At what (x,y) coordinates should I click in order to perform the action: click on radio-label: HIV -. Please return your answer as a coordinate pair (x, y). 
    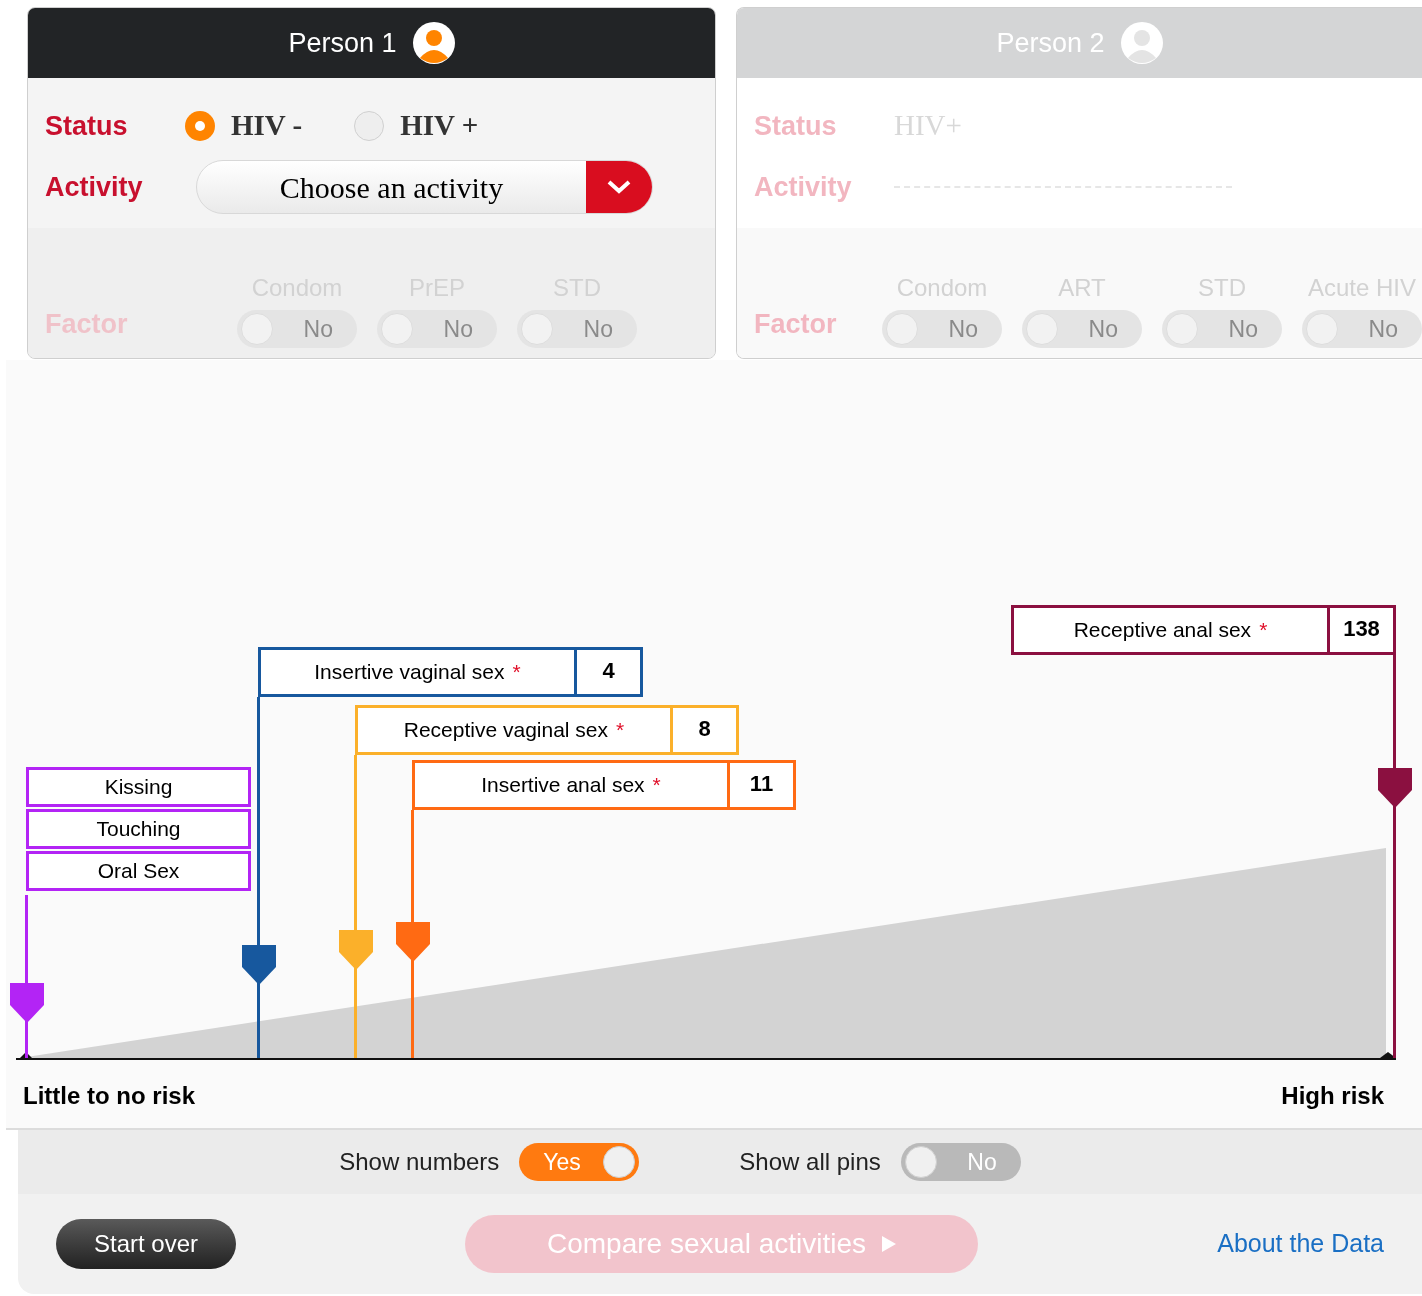
    Looking at the image, I should click on (267, 126).